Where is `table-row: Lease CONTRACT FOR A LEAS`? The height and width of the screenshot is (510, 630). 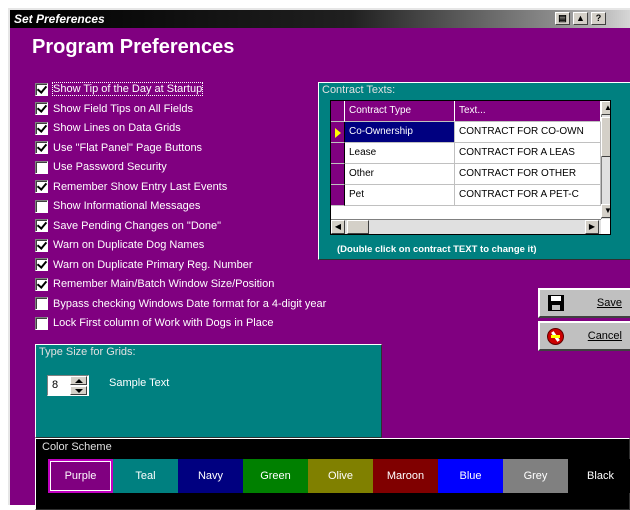 table-row: Lease CONTRACT FOR A LEAS is located at coordinates (470, 153).